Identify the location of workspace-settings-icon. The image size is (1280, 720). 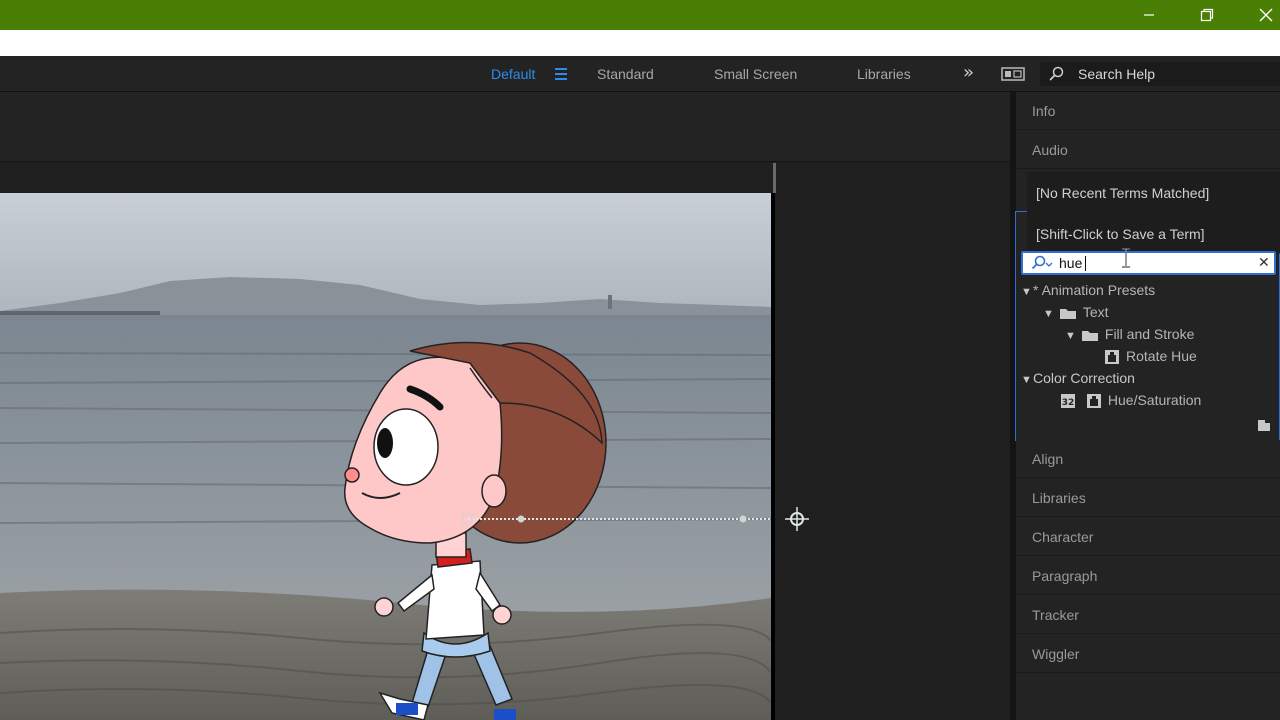
(1013, 76).